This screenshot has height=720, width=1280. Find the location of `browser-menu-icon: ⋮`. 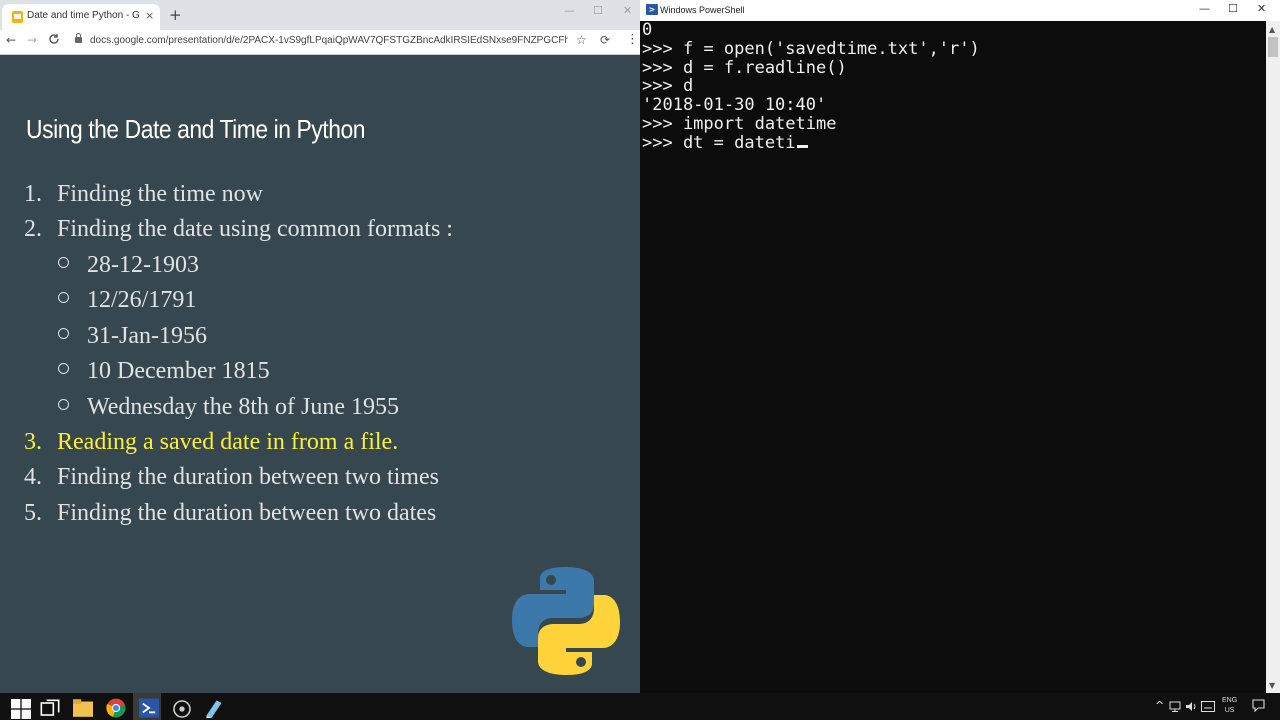

browser-menu-icon: ⋮ is located at coordinates (632, 39).